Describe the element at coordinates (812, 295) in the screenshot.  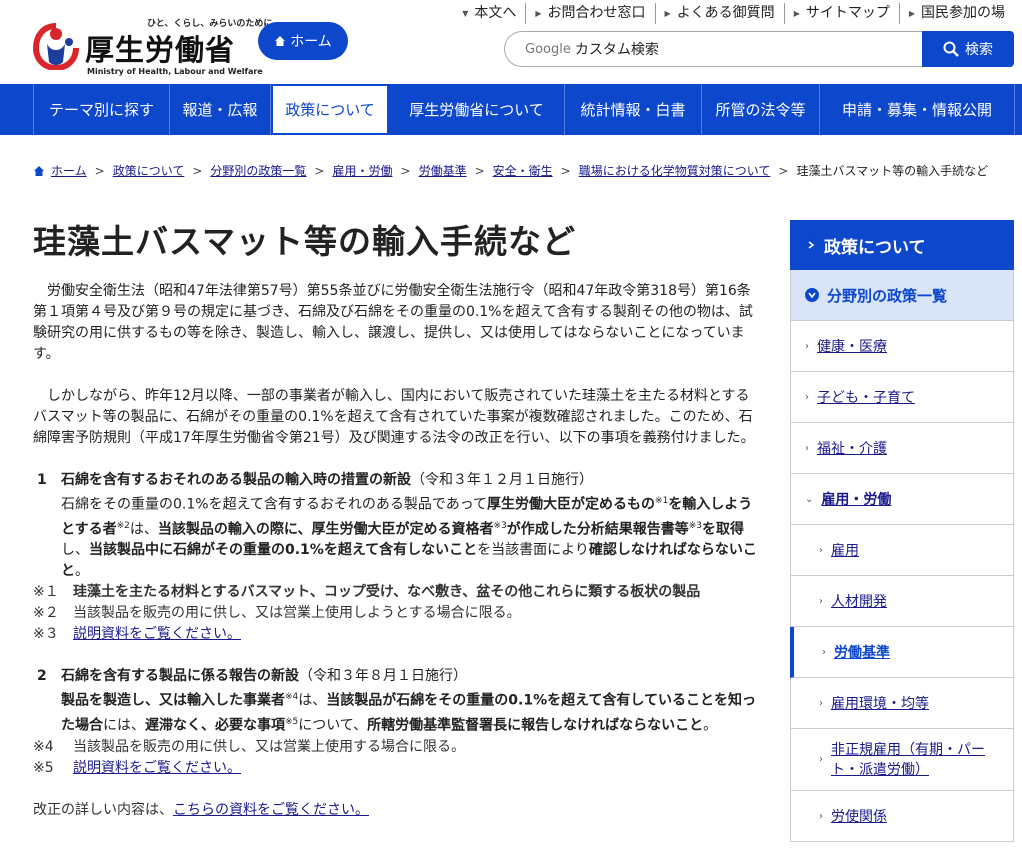
I see `chevron-down-icon` at that location.